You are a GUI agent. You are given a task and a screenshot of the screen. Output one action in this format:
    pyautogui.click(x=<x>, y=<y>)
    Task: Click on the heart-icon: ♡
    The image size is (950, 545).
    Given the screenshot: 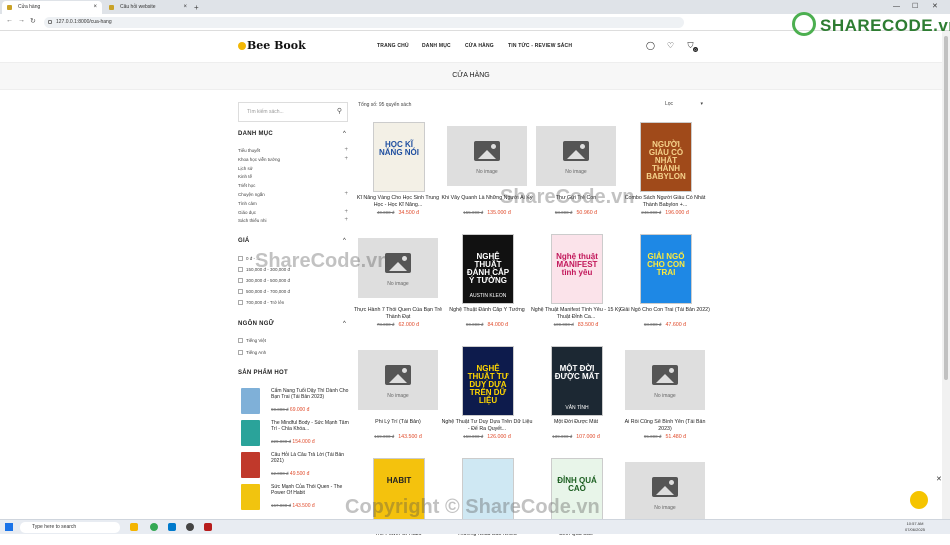 What is the action you would take?
    pyautogui.click(x=670, y=45)
    